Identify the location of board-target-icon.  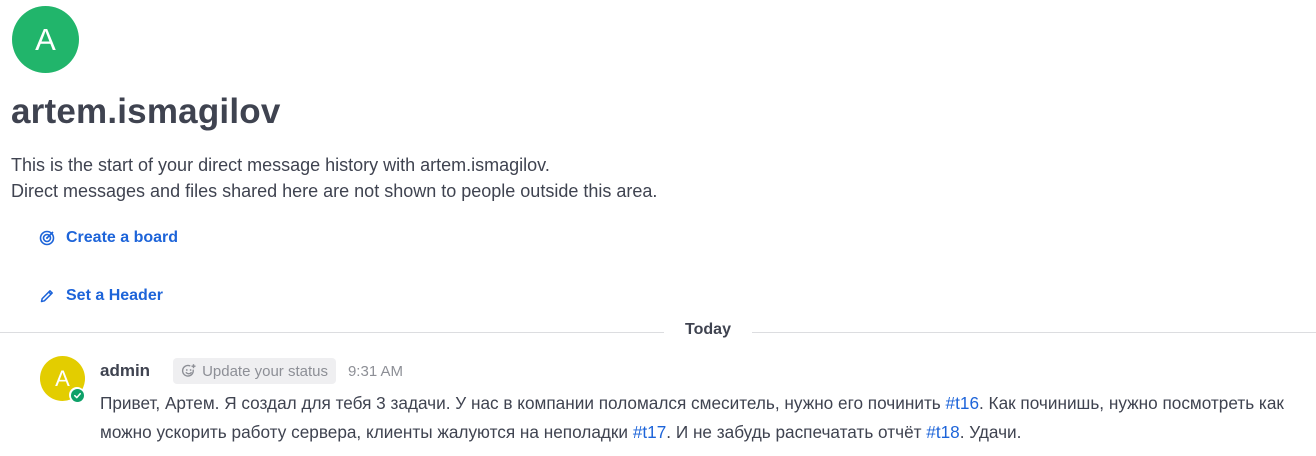
(47, 238).